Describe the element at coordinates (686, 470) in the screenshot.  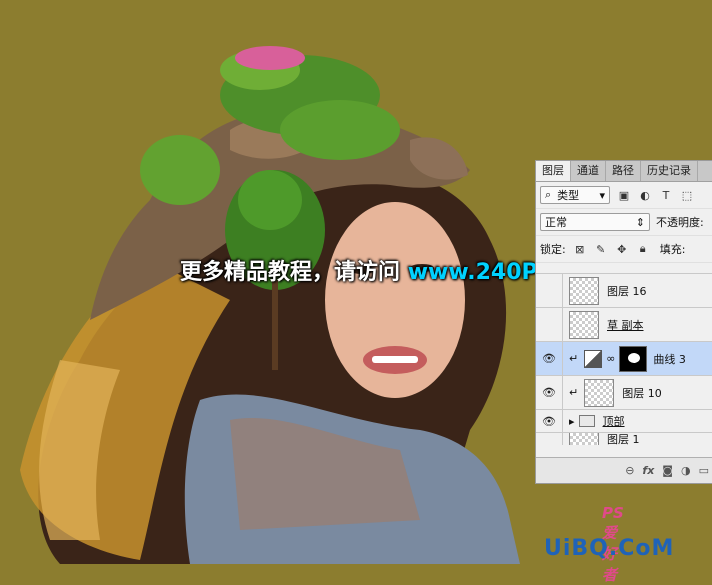
I see `adjustment-icon: ◑` at that location.